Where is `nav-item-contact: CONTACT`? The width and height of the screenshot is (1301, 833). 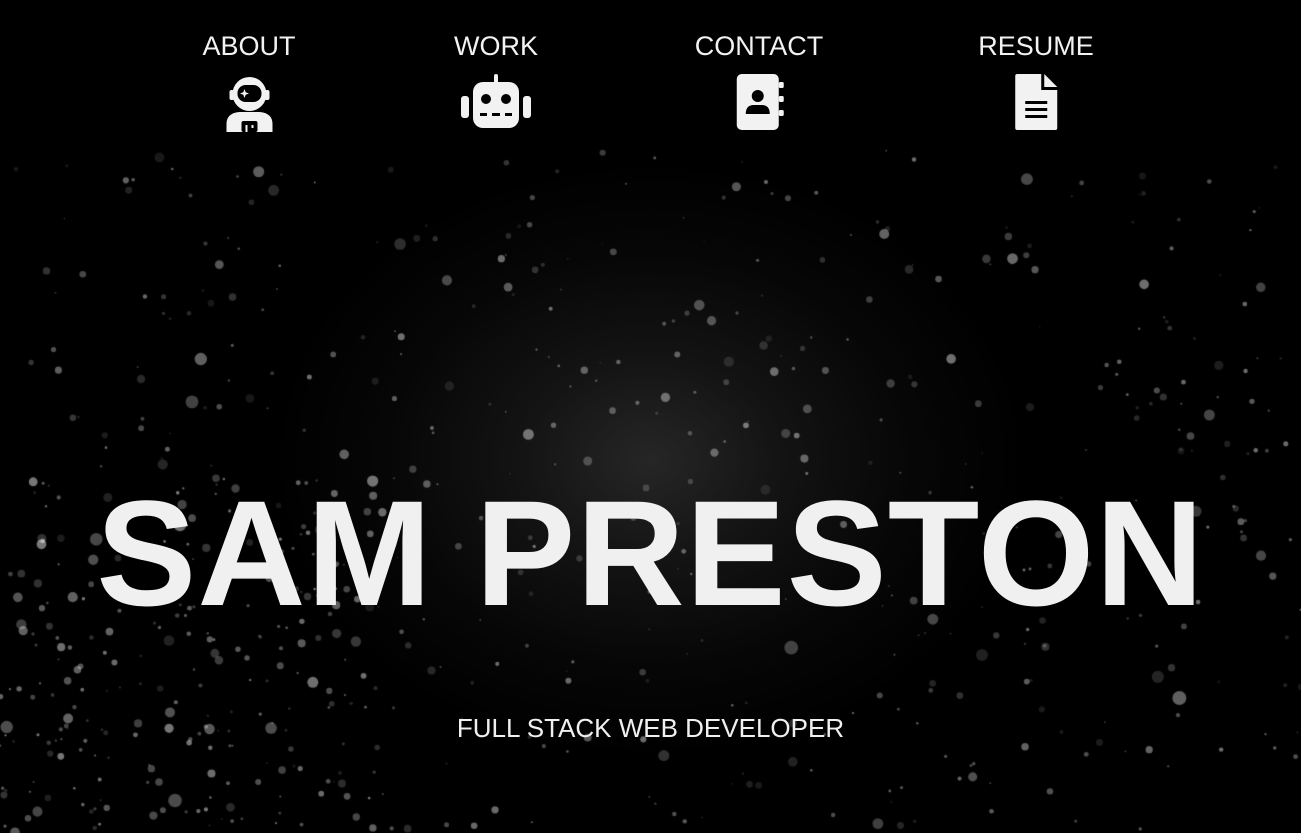 nav-item-contact: CONTACT is located at coordinates (759, 81).